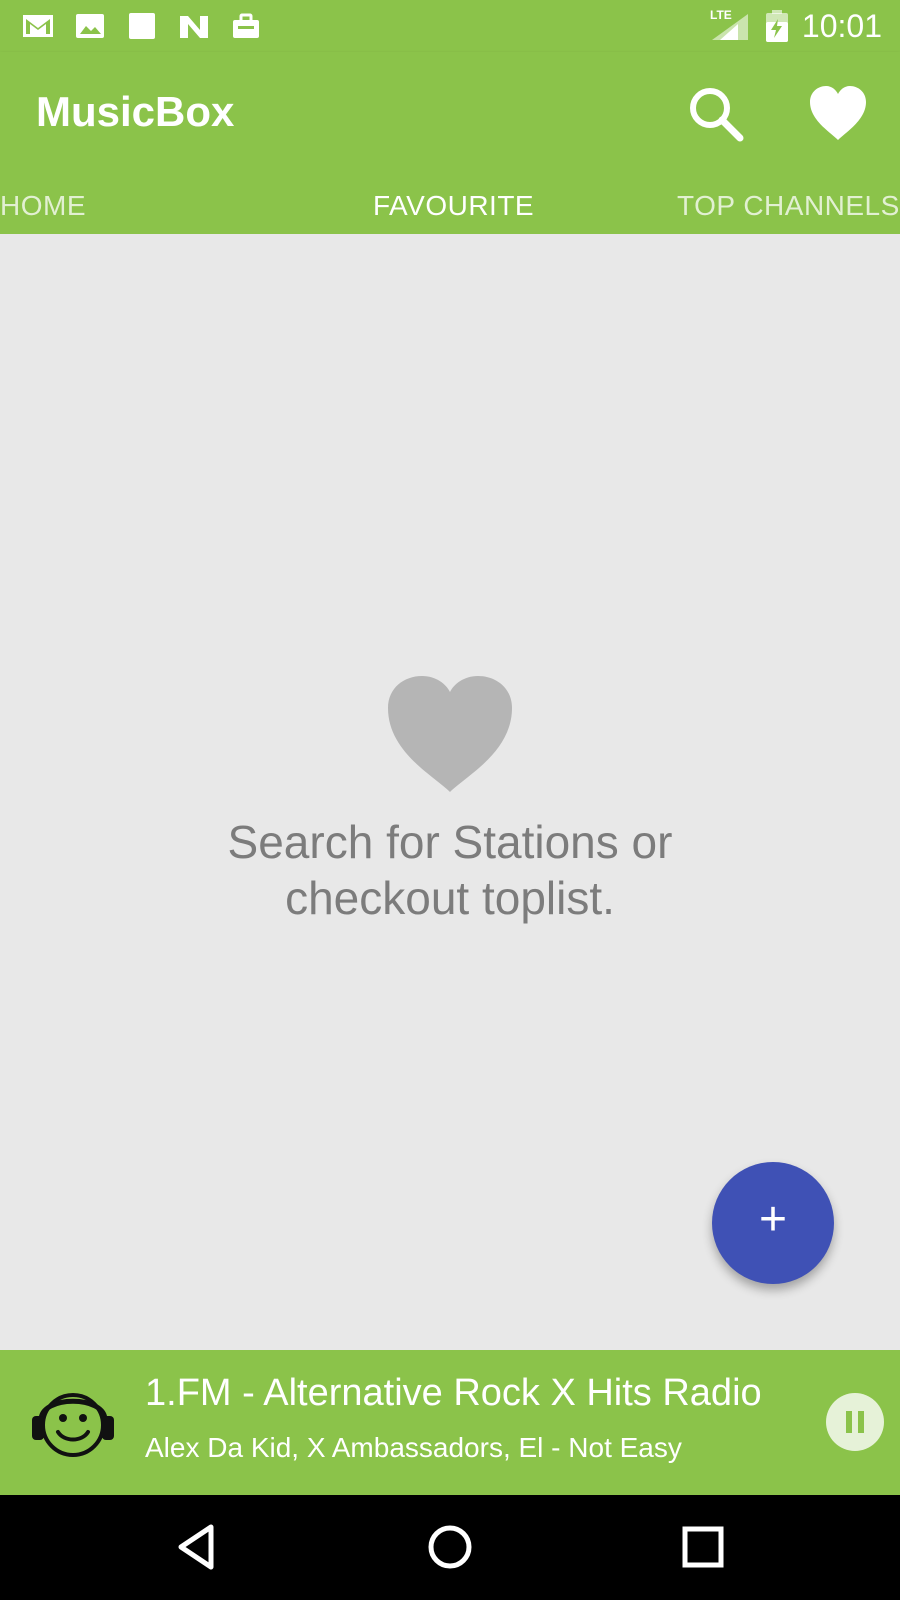 The height and width of the screenshot is (1600, 900). I want to click on search-icon, so click(716, 114).